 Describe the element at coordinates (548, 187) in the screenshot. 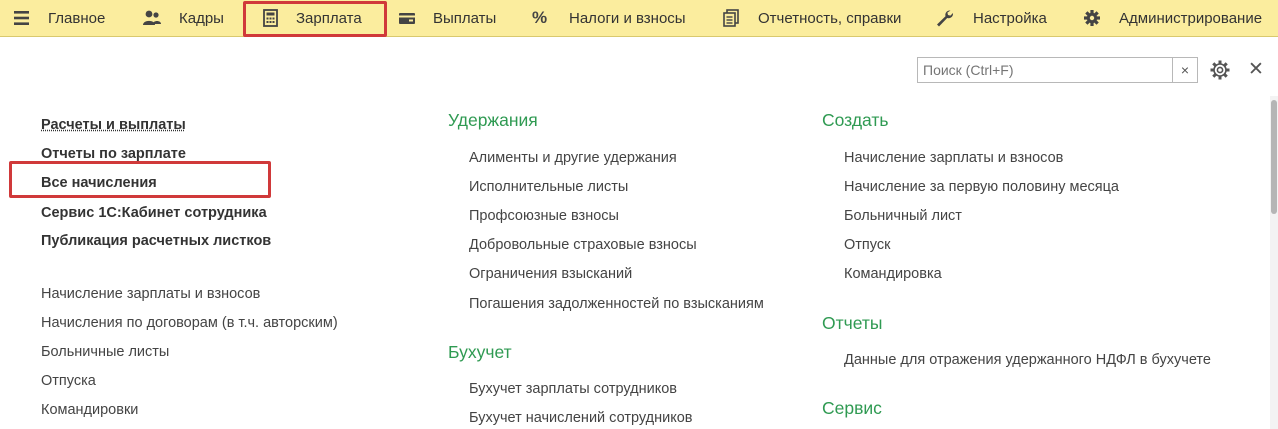

I see `link-ispolnitelnye-listy: Исполнительные листы` at that location.